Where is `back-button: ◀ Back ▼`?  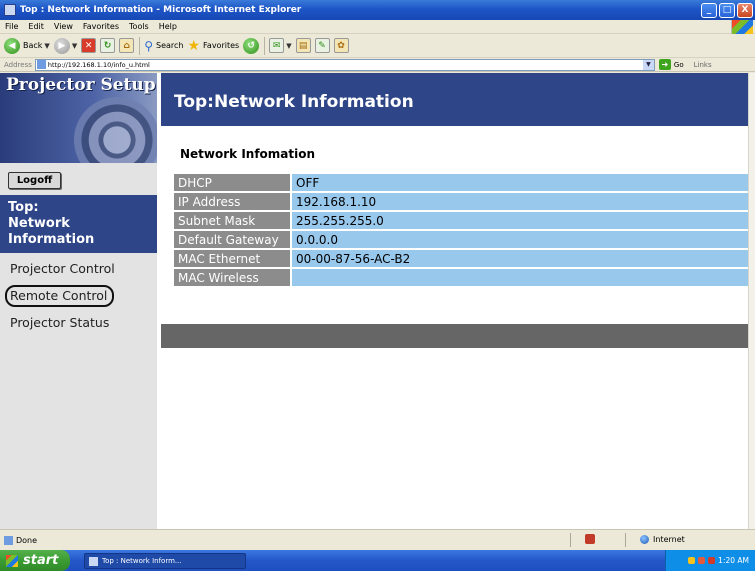 back-button: ◀ Back ▼ is located at coordinates (27, 45).